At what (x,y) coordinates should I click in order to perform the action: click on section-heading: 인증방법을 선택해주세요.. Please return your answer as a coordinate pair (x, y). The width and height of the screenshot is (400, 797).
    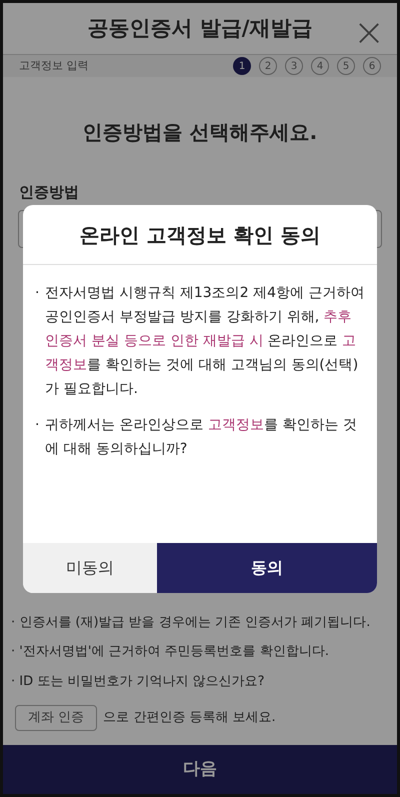
    Looking at the image, I should click on (200, 132).